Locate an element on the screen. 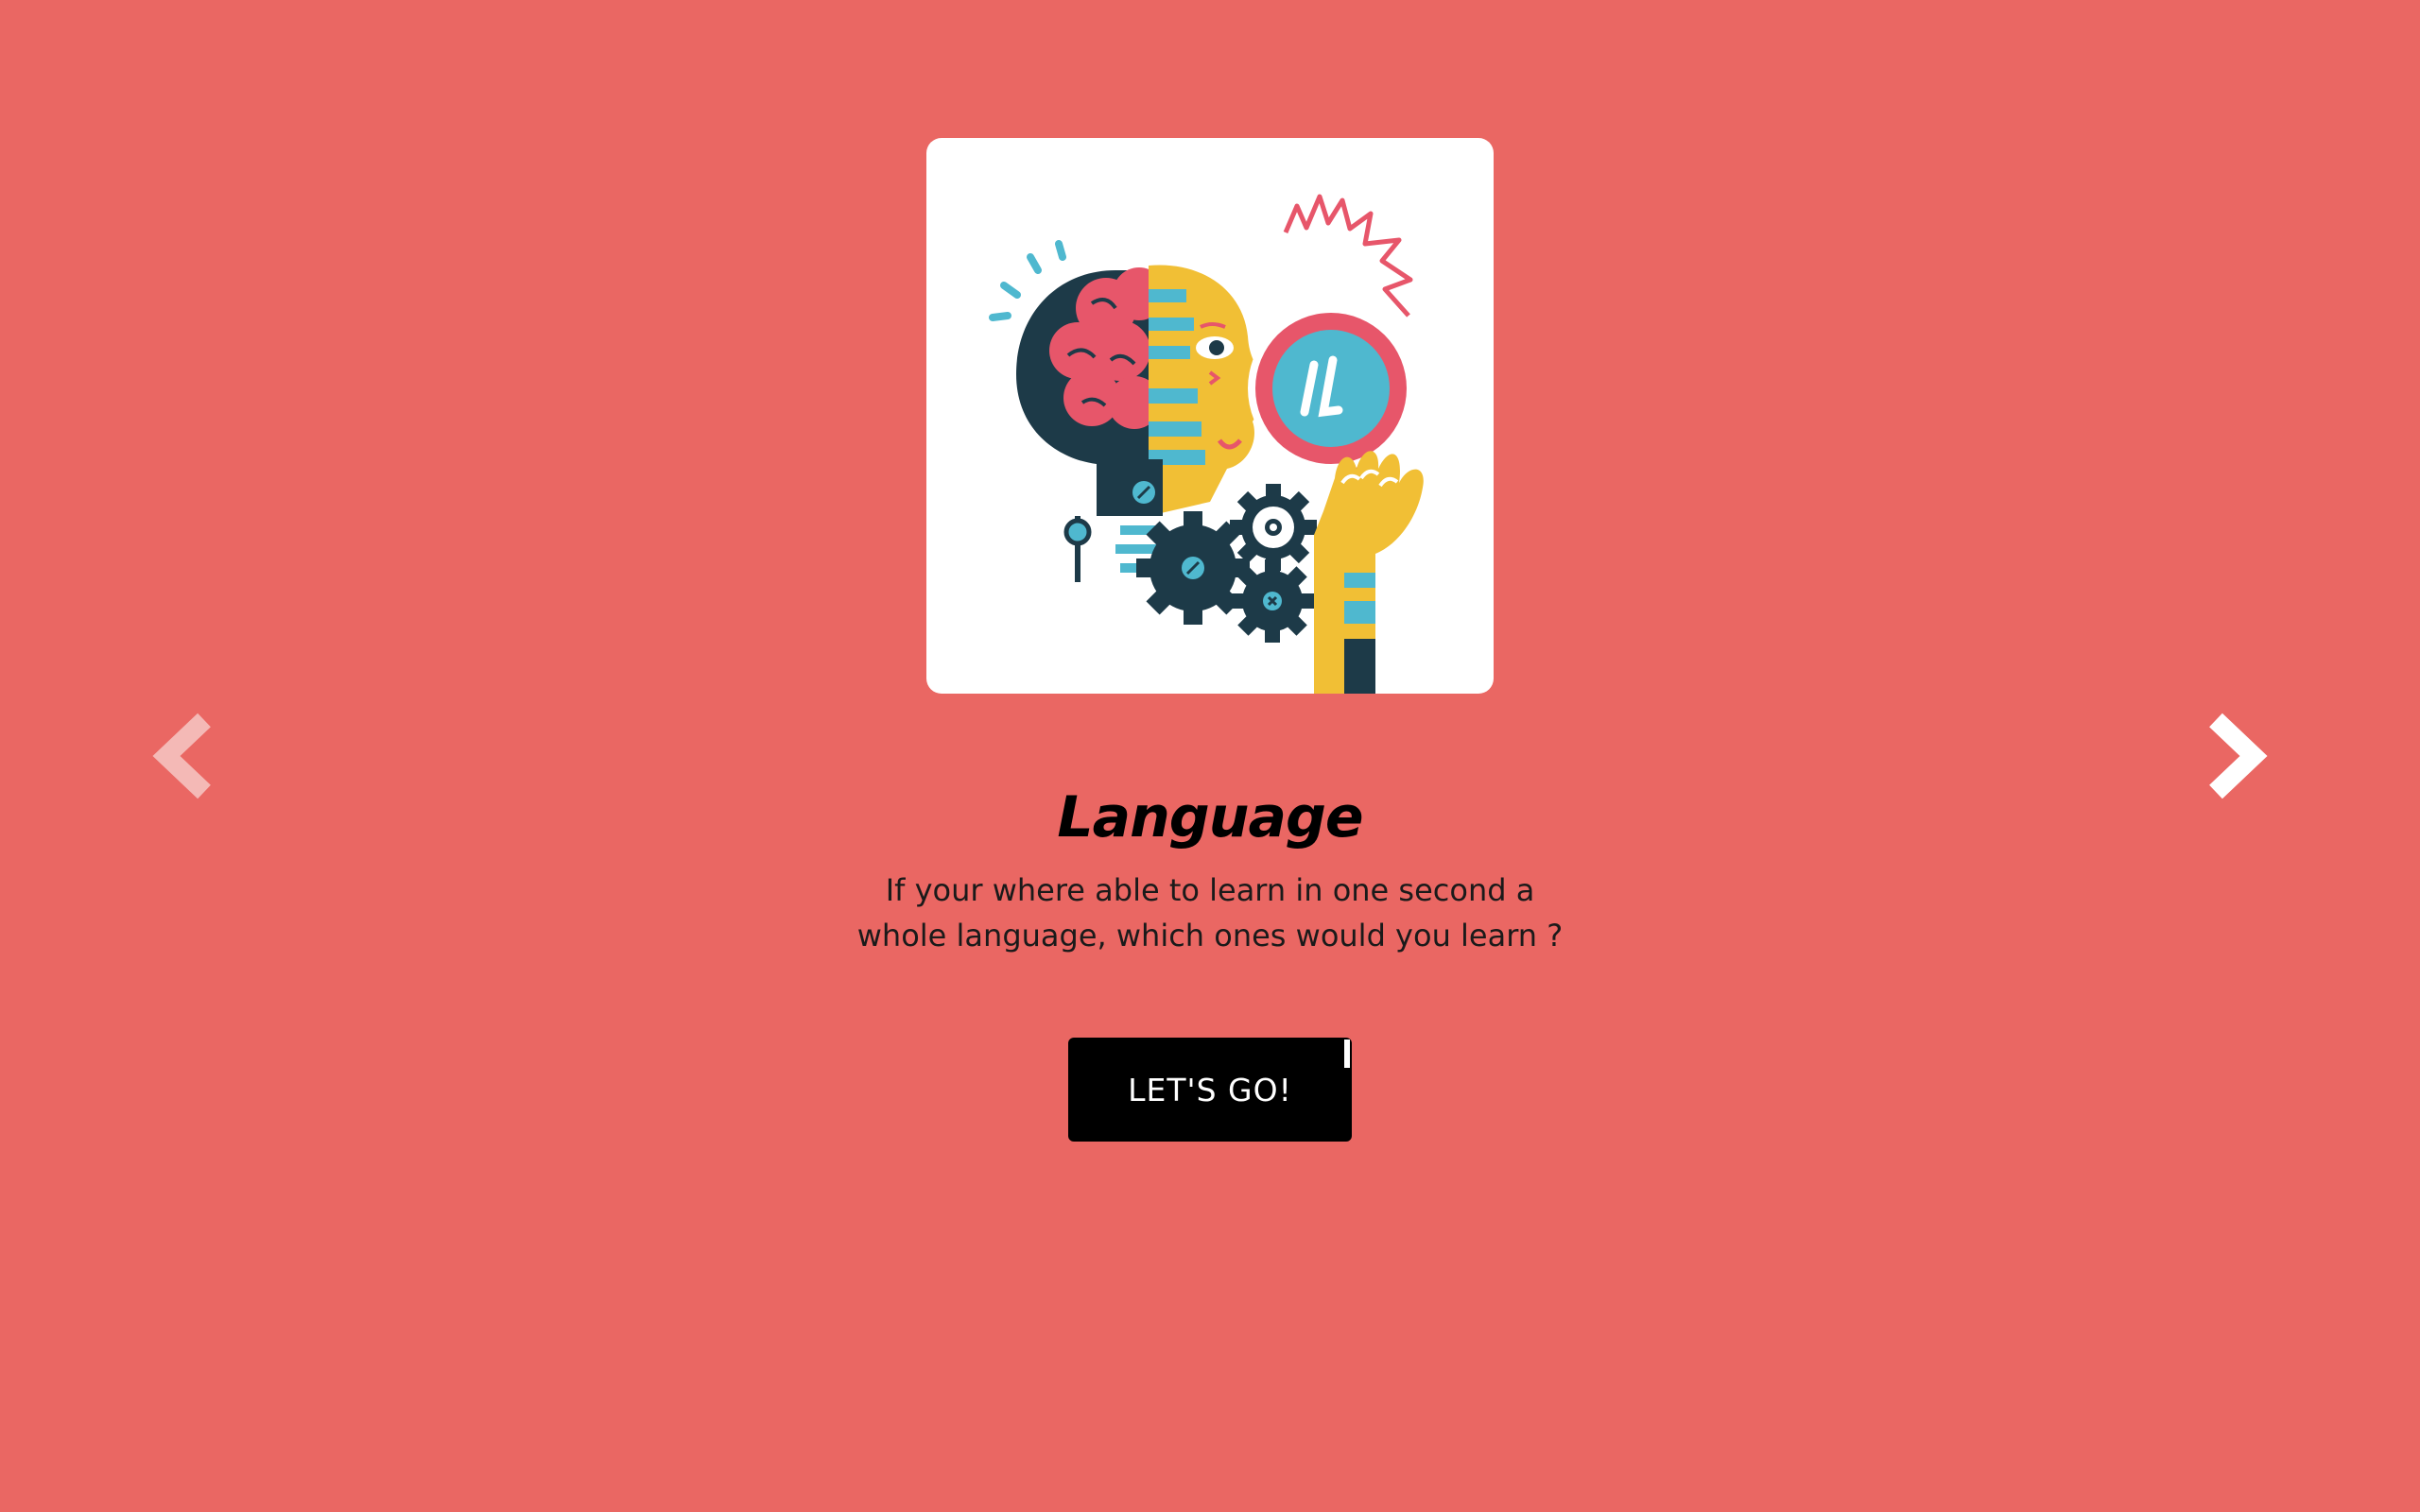 The height and width of the screenshot is (1512, 2420). ai-brain-head-illustration-icon is located at coordinates (1206, 444).